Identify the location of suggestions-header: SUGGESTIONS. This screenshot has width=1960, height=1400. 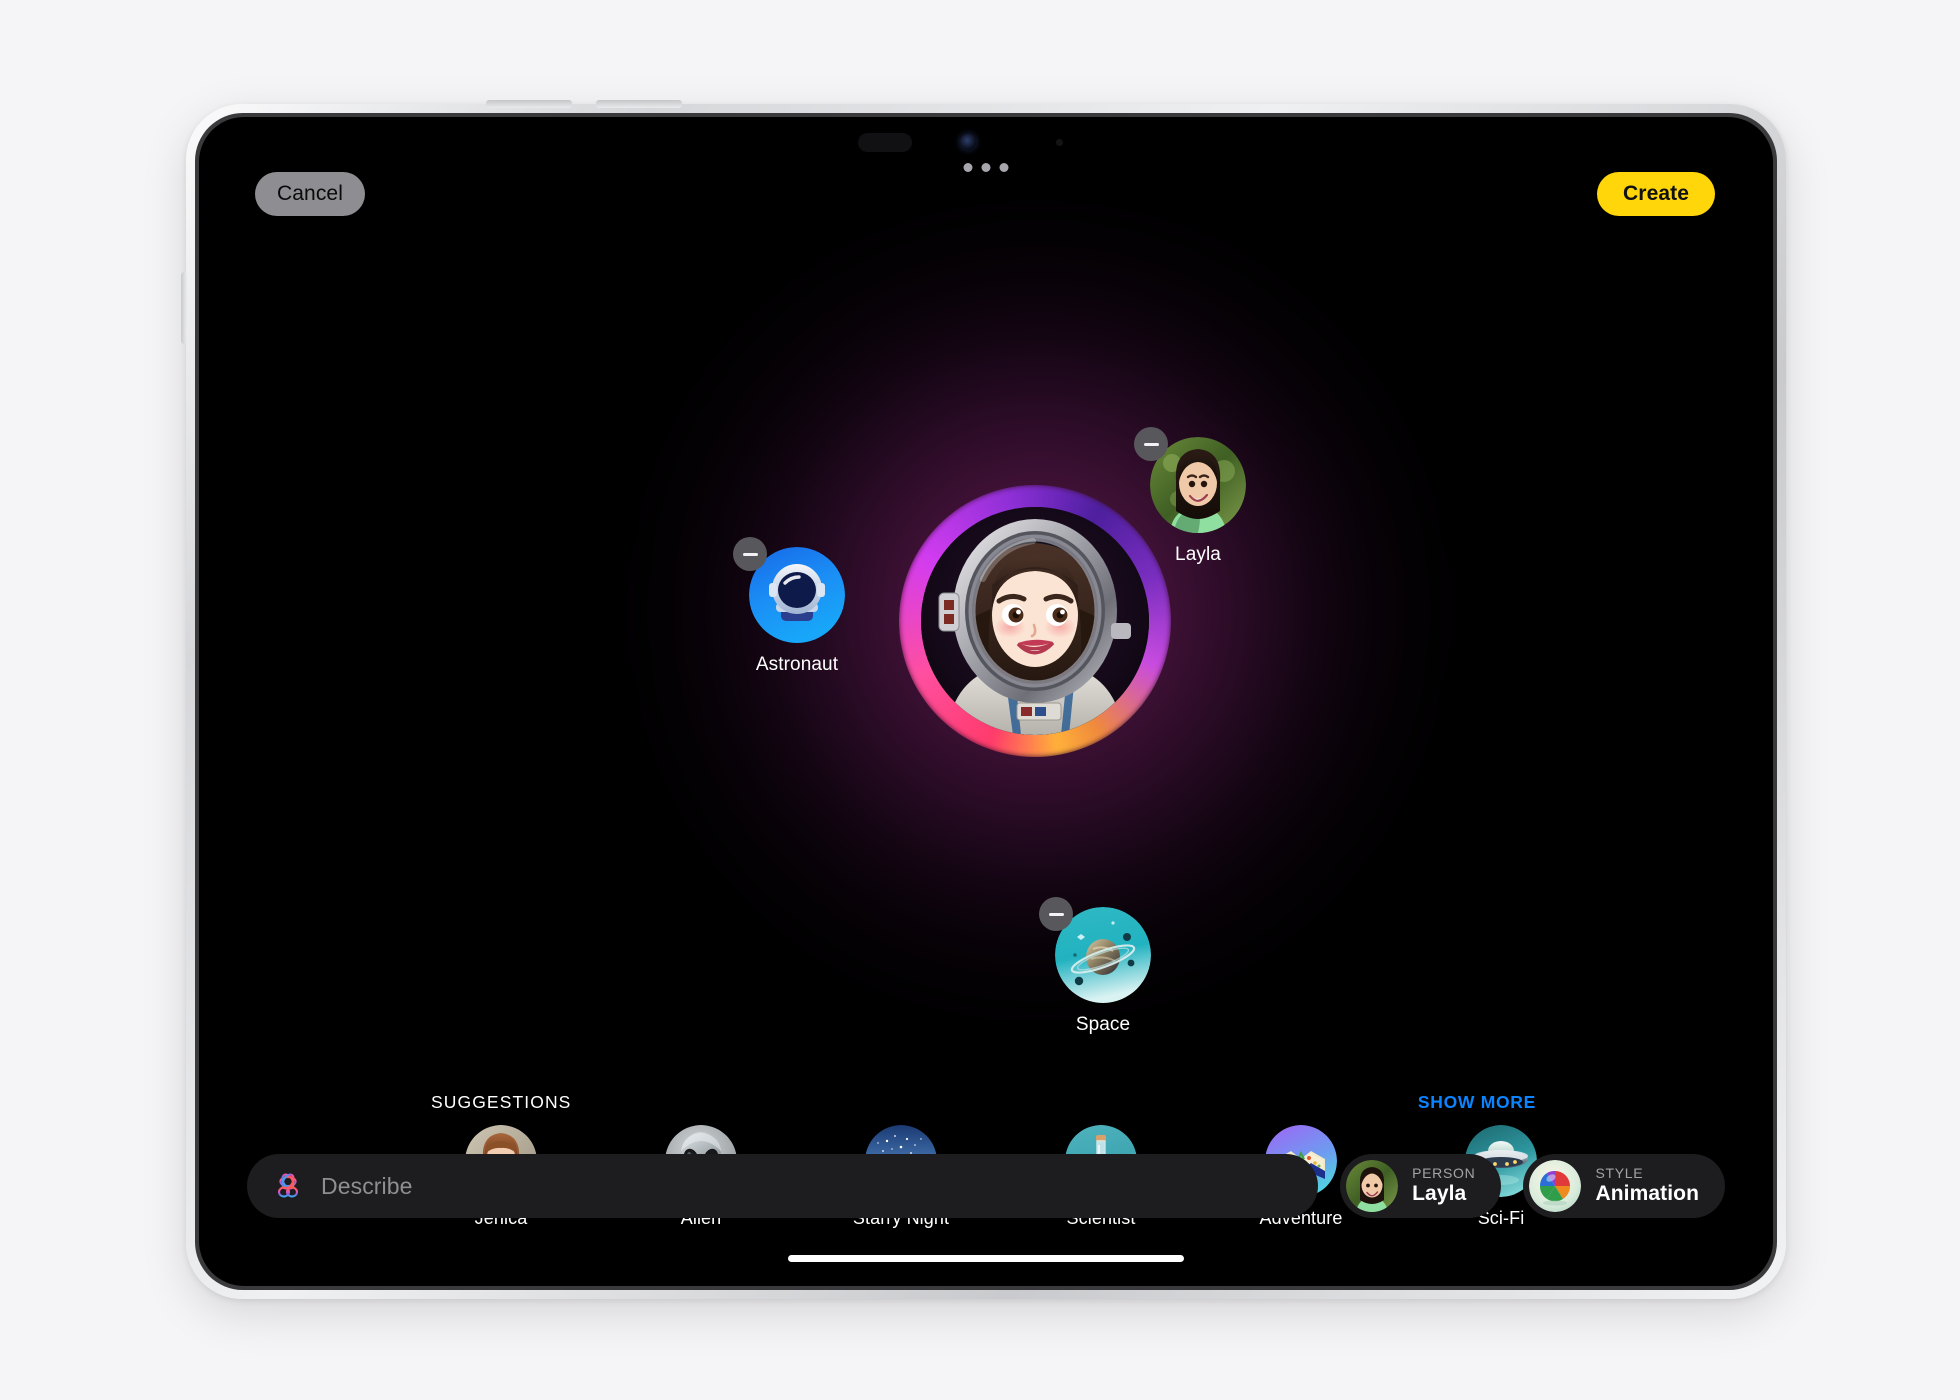
(501, 1102).